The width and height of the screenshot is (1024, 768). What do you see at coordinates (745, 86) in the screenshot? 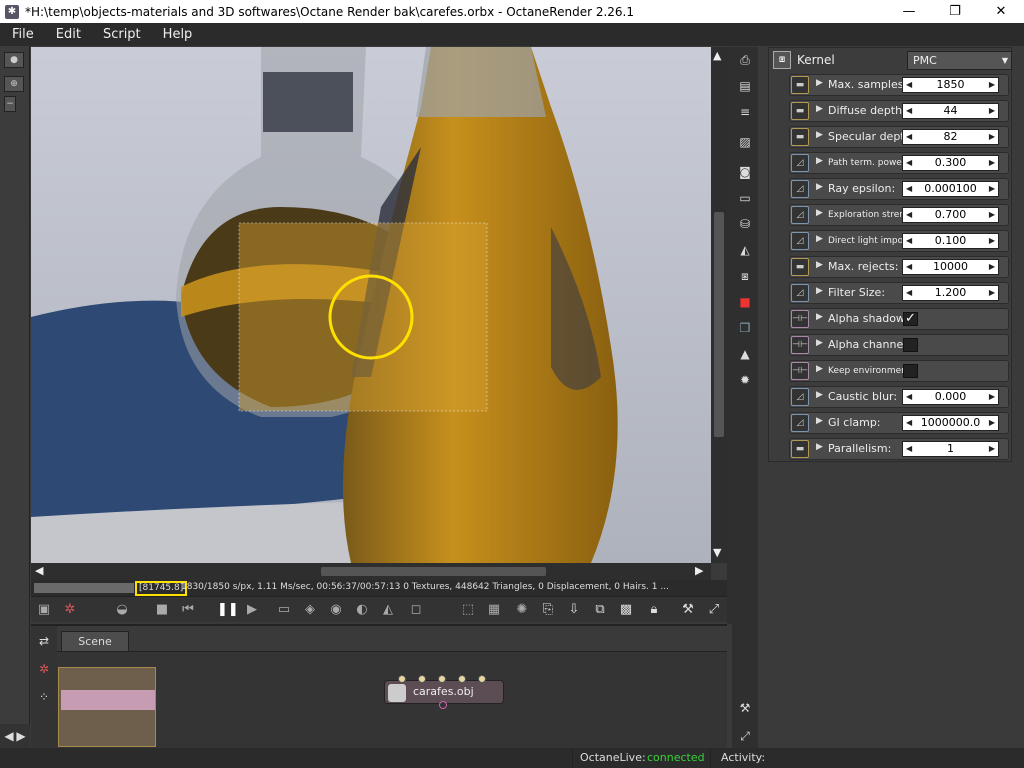
I see `layers-icon: ▤` at bounding box center [745, 86].